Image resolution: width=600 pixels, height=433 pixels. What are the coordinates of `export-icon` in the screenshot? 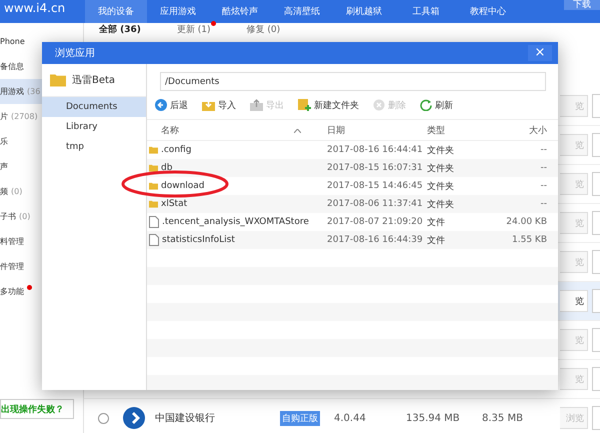 It's located at (256, 105).